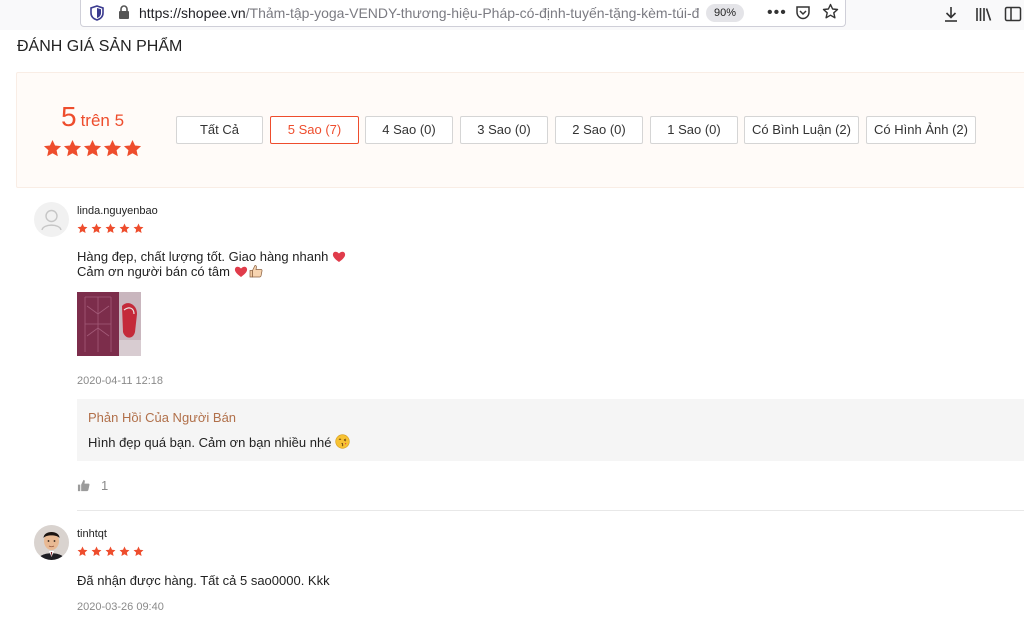 This screenshot has width=1024, height=622. I want to click on score-stars, so click(92, 148).